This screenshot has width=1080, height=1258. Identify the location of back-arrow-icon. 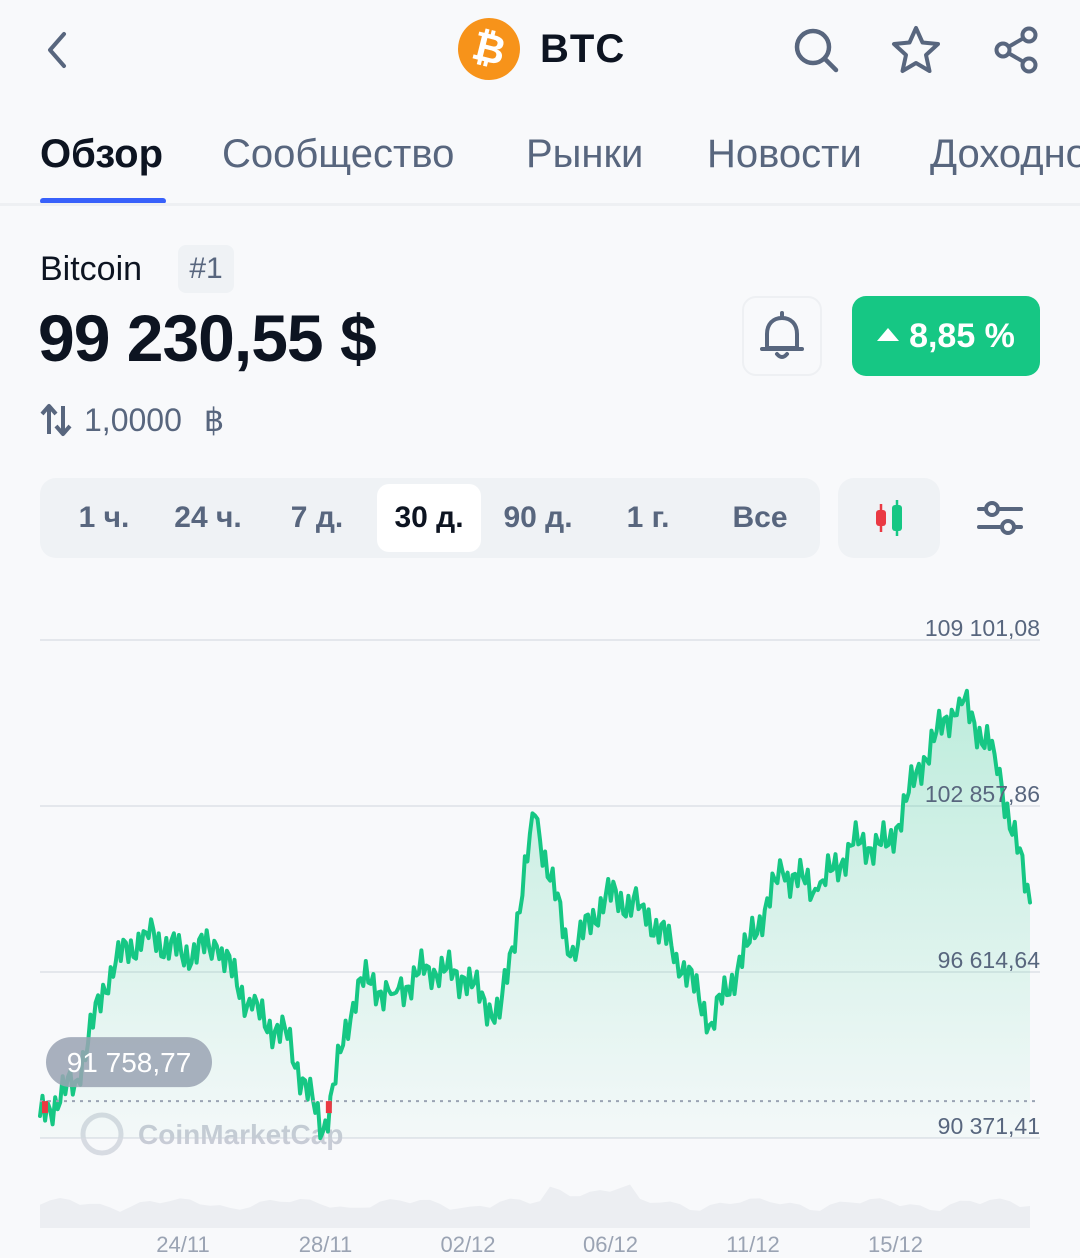
(57, 50).